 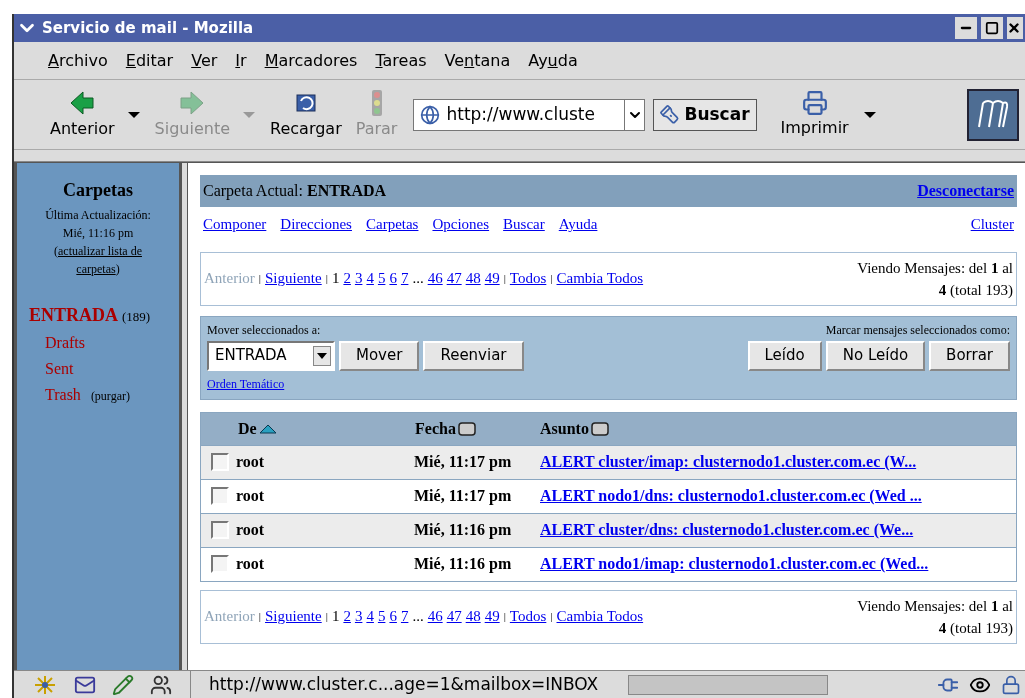 I want to click on column-header: Fecha, so click(x=435, y=428).